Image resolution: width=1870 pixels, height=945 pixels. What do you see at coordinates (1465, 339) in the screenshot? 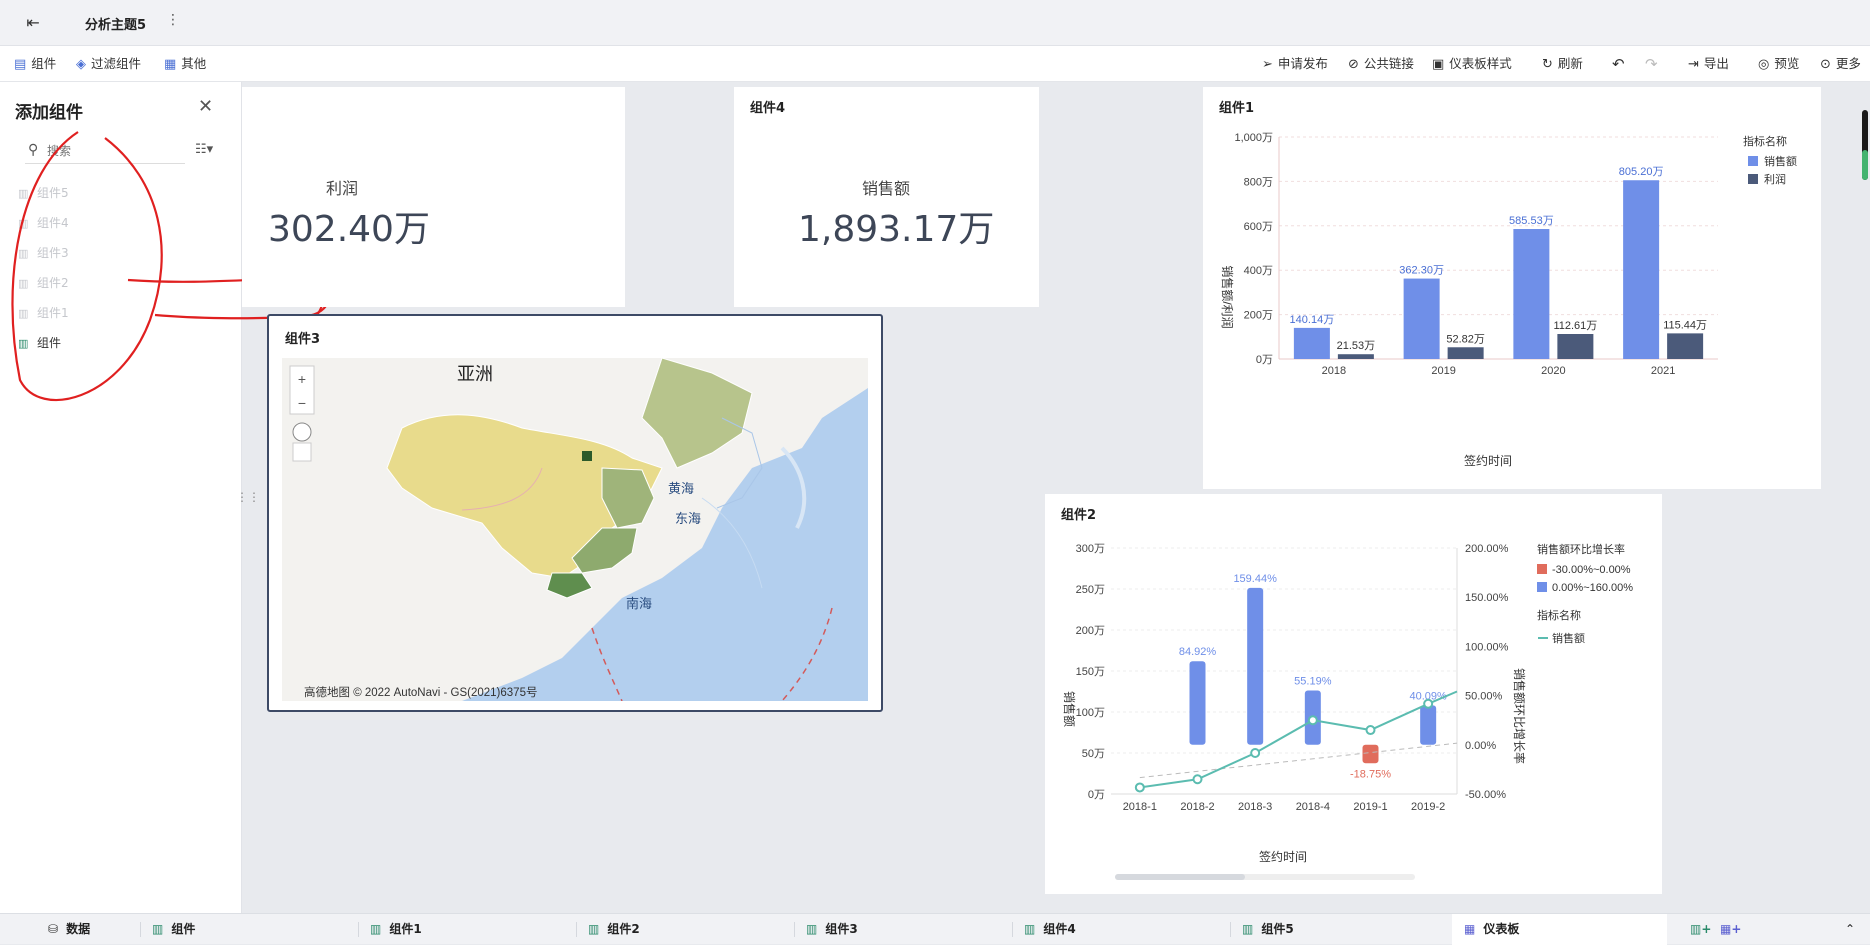
I see `data-label: 52.82万` at bounding box center [1465, 339].